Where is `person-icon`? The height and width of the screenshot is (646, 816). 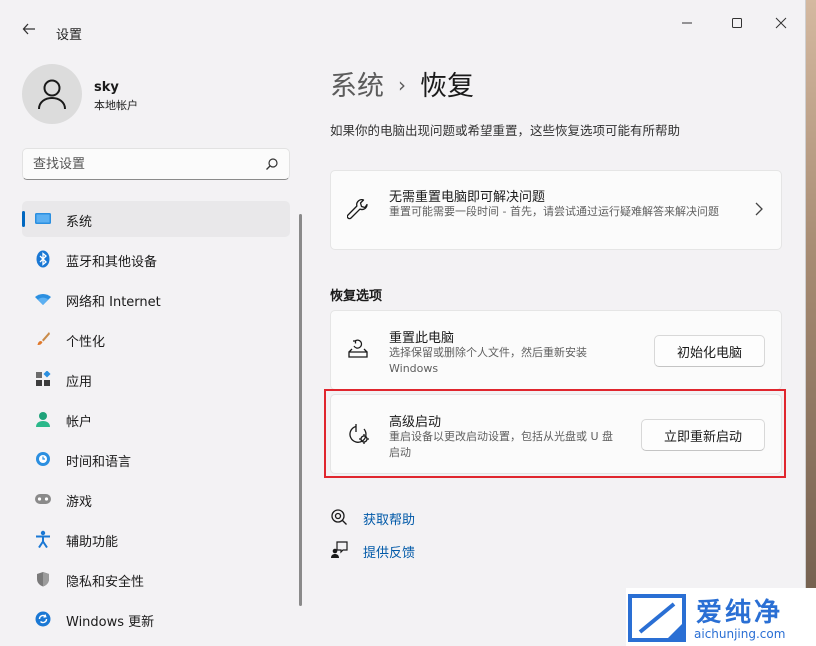
person-icon is located at coordinates (52, 94).